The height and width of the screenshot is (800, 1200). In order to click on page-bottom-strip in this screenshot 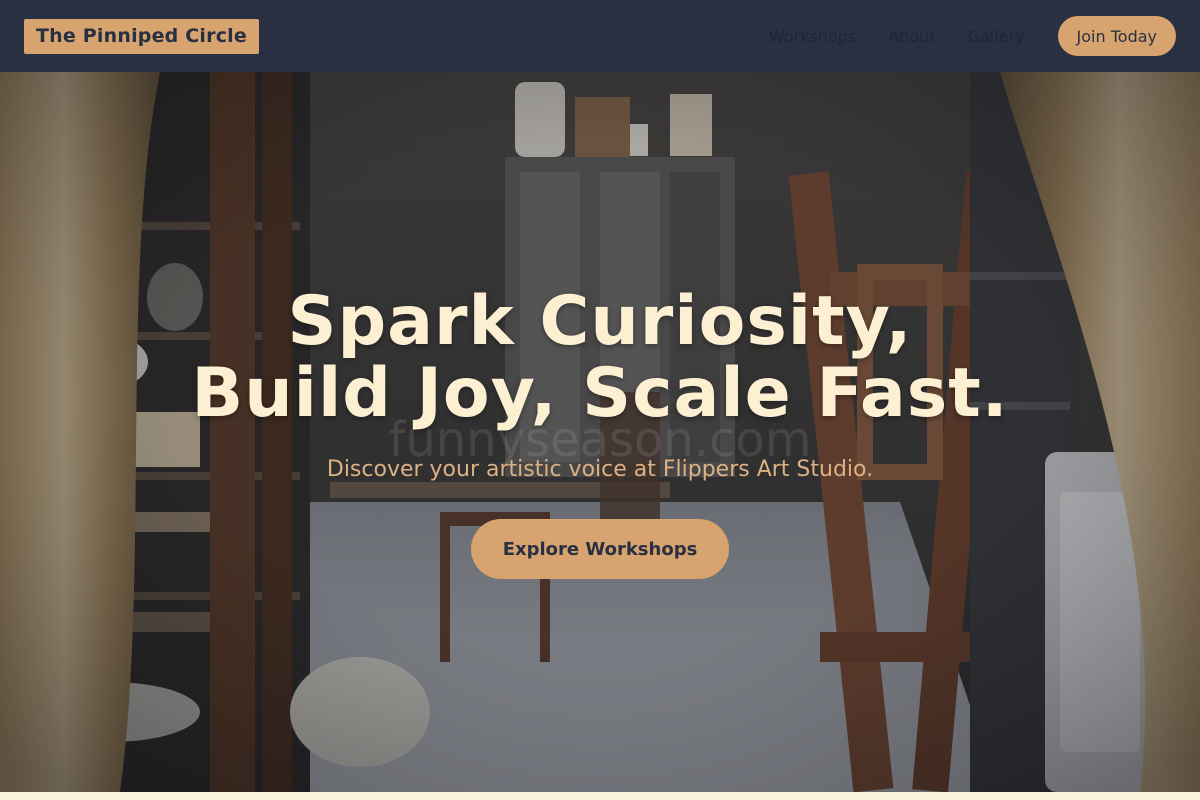, I will do `click(600, 796)`.